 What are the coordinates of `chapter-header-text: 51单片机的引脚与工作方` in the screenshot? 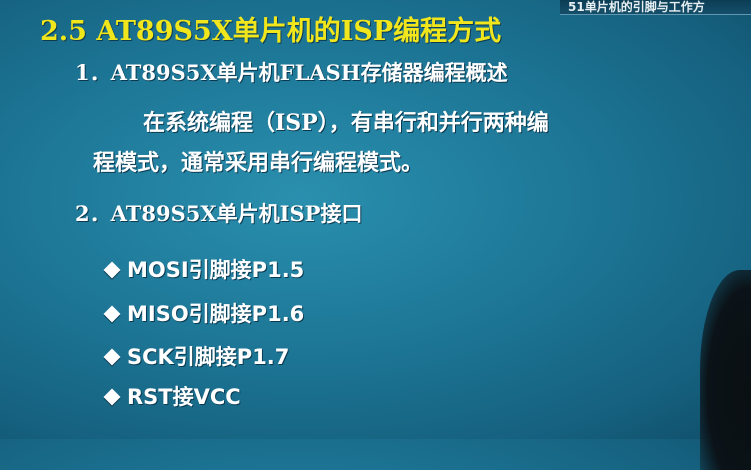 It's located at (636, 7).